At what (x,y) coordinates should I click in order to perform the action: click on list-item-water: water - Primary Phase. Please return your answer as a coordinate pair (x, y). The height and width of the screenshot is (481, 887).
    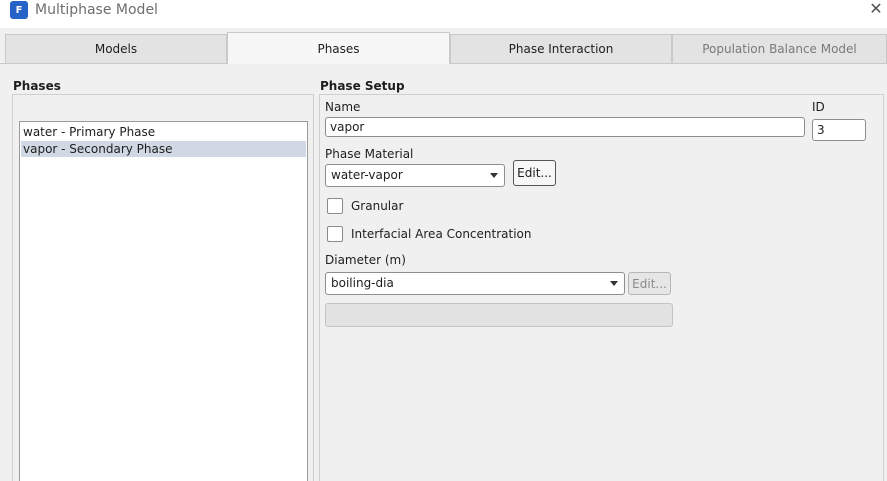
    Looking at the image, I should click on (163, 132).